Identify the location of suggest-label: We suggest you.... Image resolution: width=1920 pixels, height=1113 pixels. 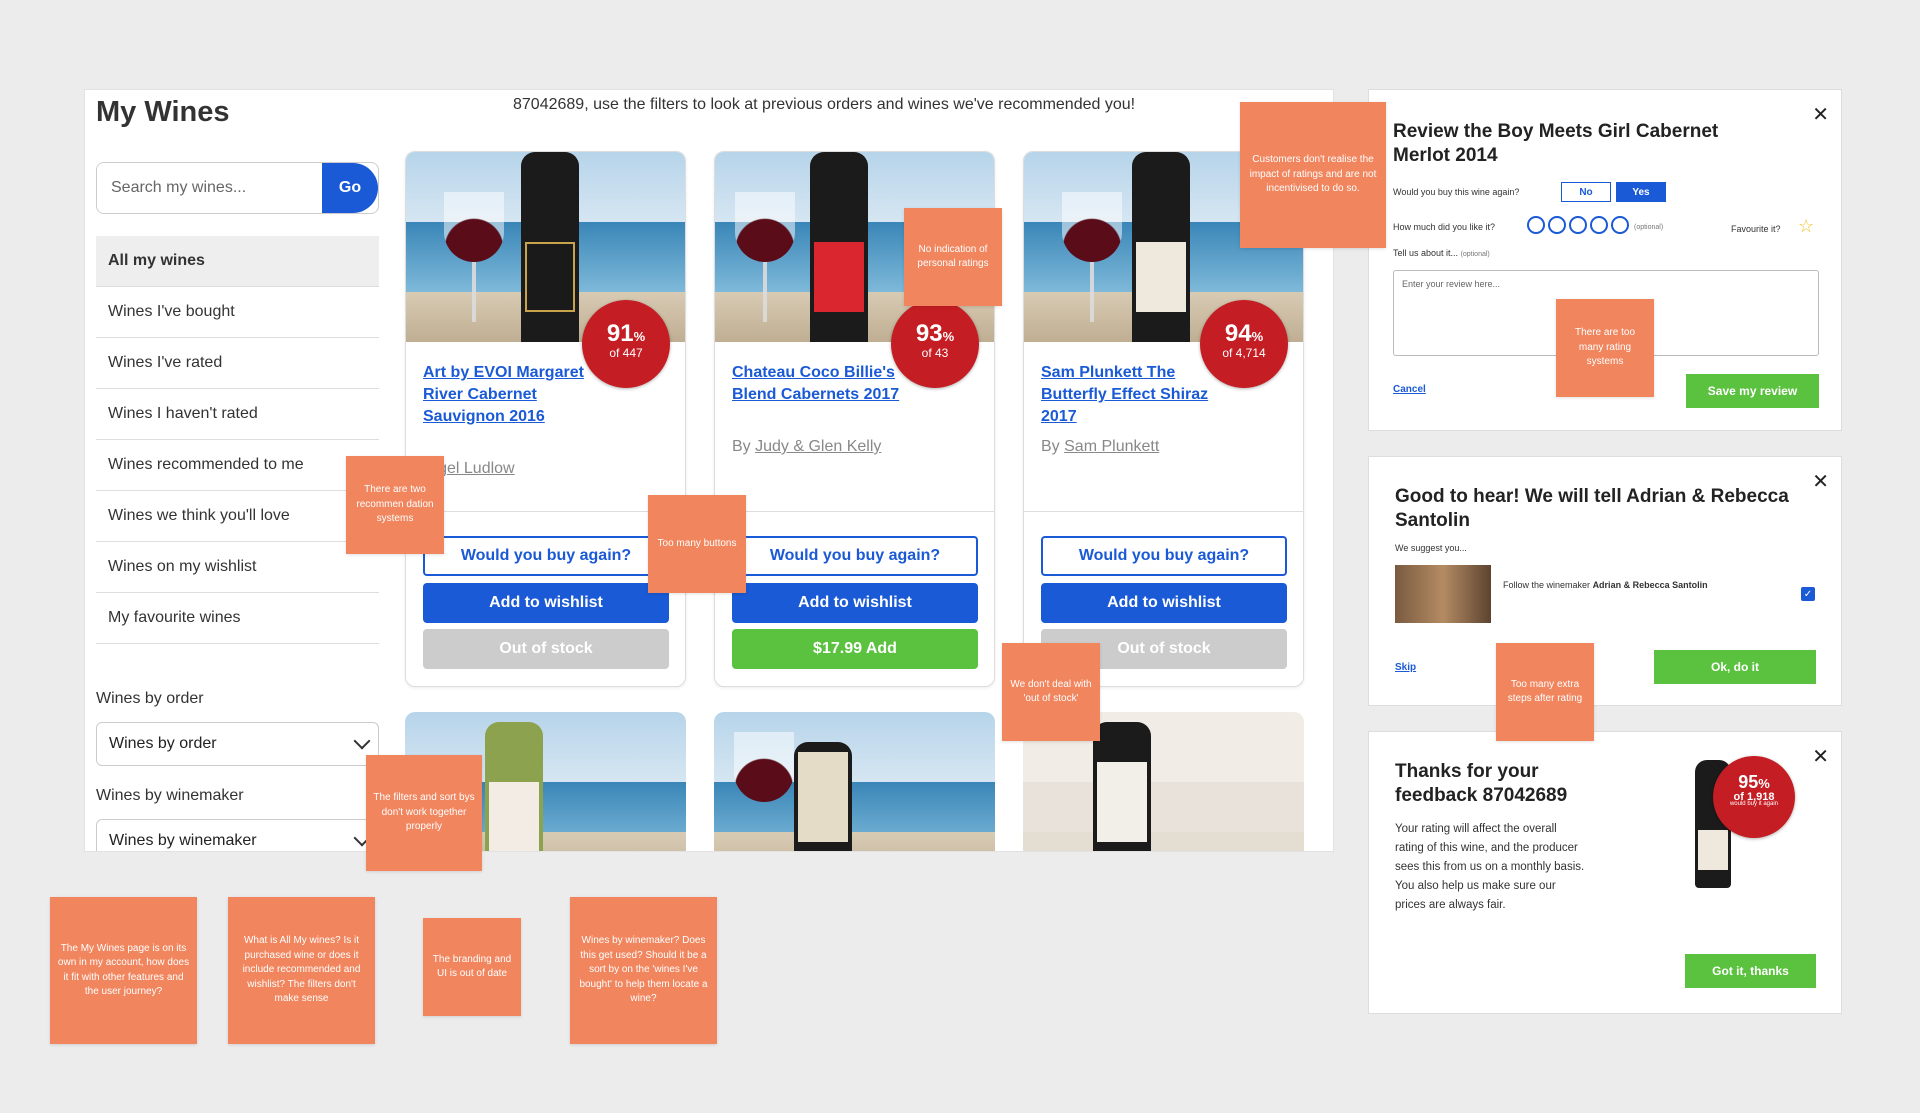
(1431, 548).